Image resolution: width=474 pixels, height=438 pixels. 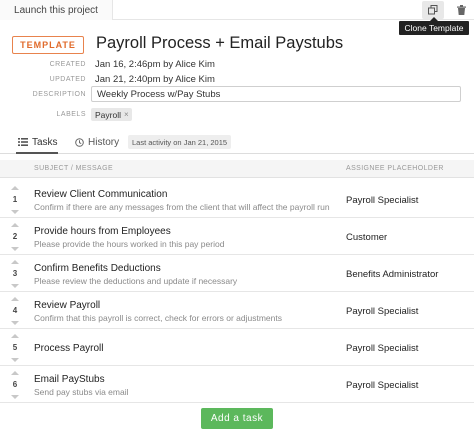 I want to click on label-chip-text: Payroll, so click(x=108, y=114).